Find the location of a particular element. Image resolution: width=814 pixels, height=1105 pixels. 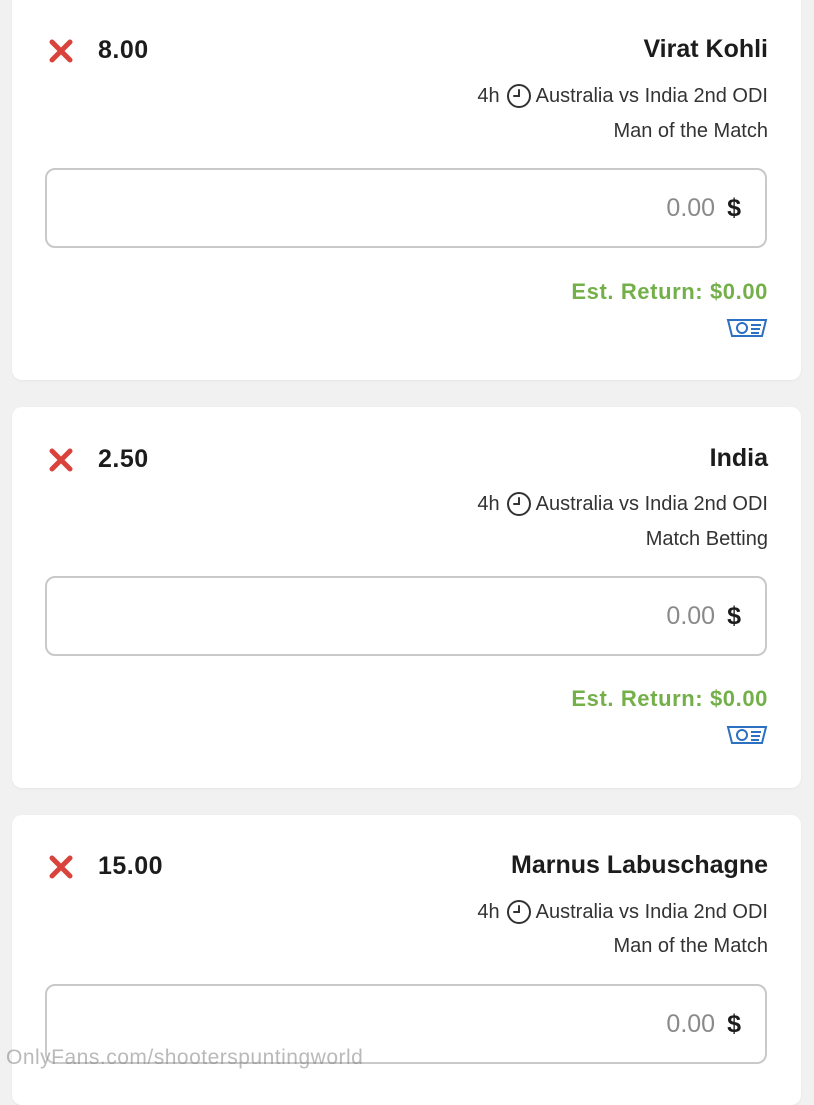

selection-name: Virat Kohli is located at coordinates (705, 49).